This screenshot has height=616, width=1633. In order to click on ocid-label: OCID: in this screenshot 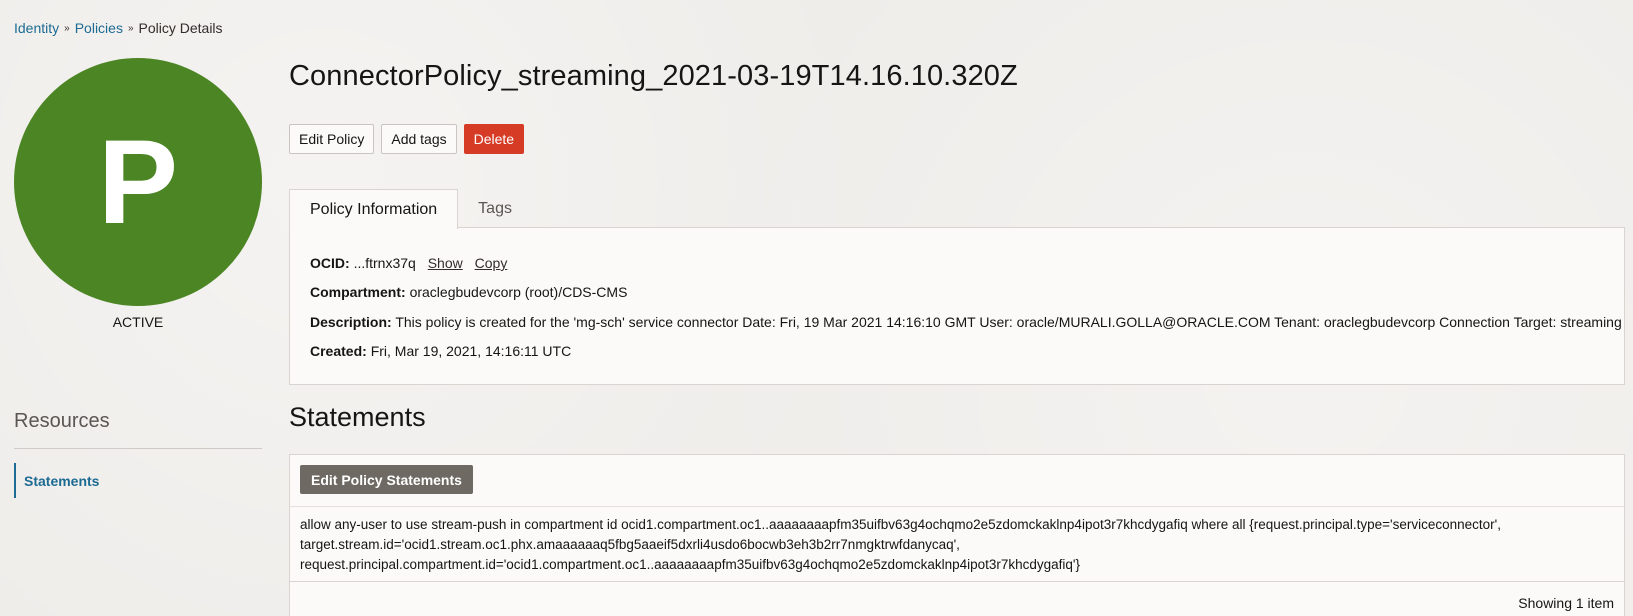, I will do `click(330, 263)`.